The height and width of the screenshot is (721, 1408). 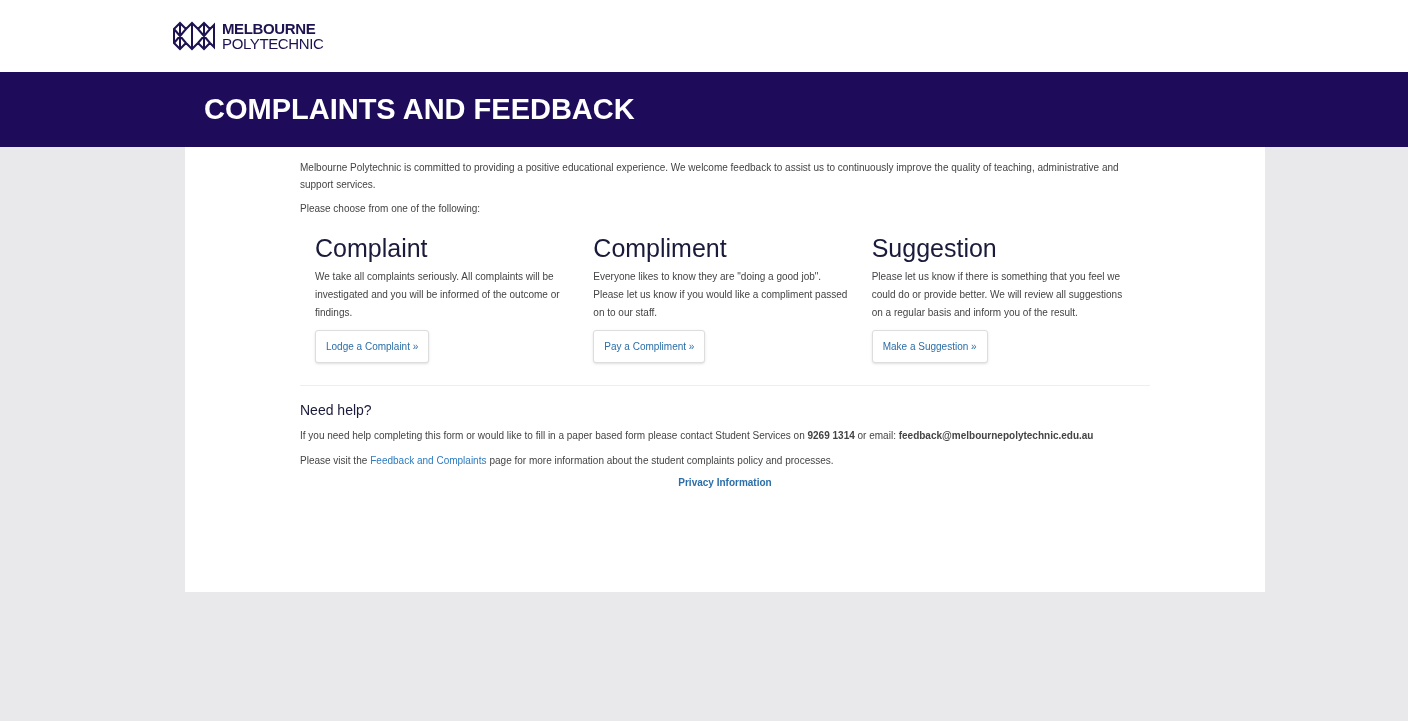 What do you see at coordinates (934, 248) in the screenshot?
I see `option-heading: Suggestion` at bounding box center [934, 248].